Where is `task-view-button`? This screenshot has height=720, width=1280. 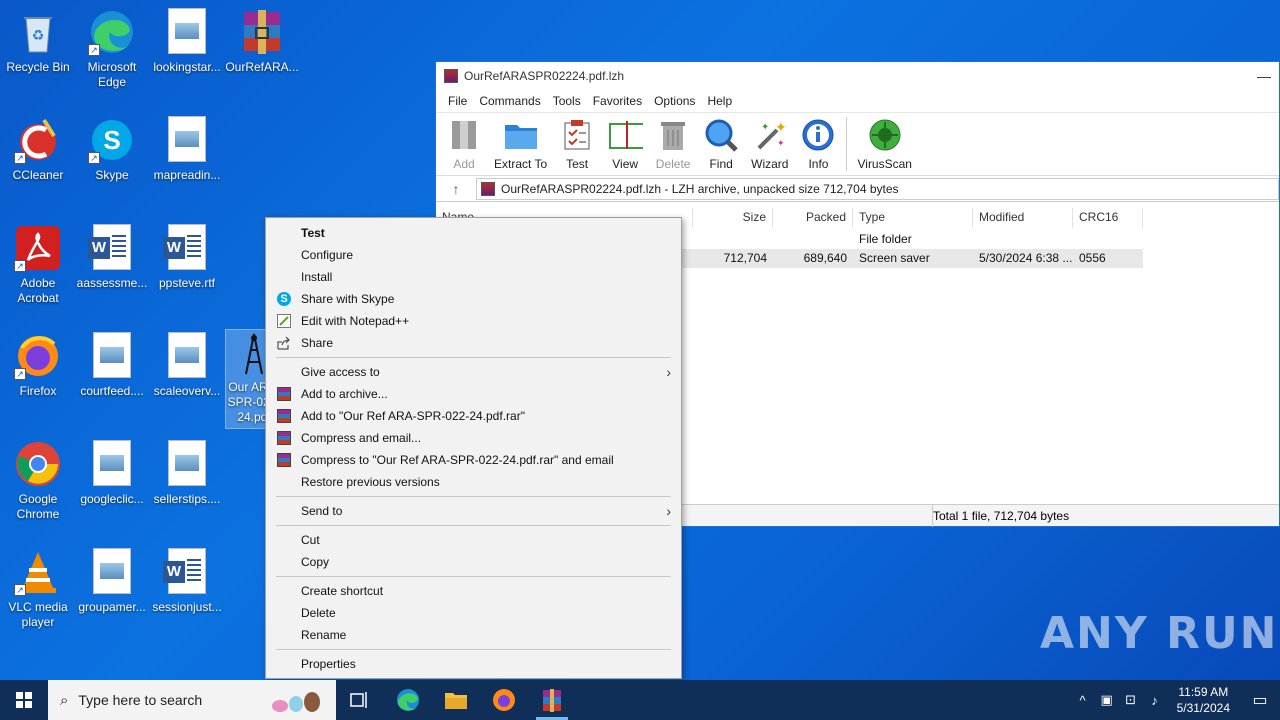
task-view-button is located at coordinates (360, 700).